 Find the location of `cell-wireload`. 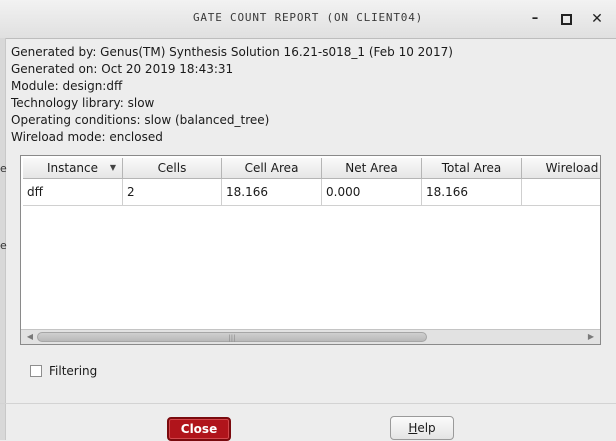

cell-wireload is located at coordinates (561, 192).